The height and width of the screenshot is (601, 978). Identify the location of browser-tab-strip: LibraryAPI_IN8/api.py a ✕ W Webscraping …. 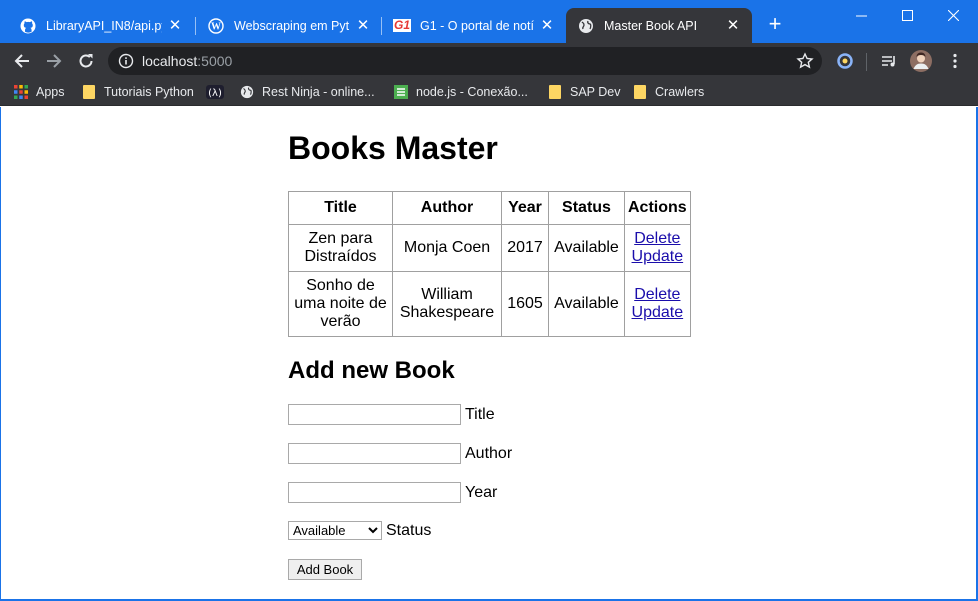
(489, 21).